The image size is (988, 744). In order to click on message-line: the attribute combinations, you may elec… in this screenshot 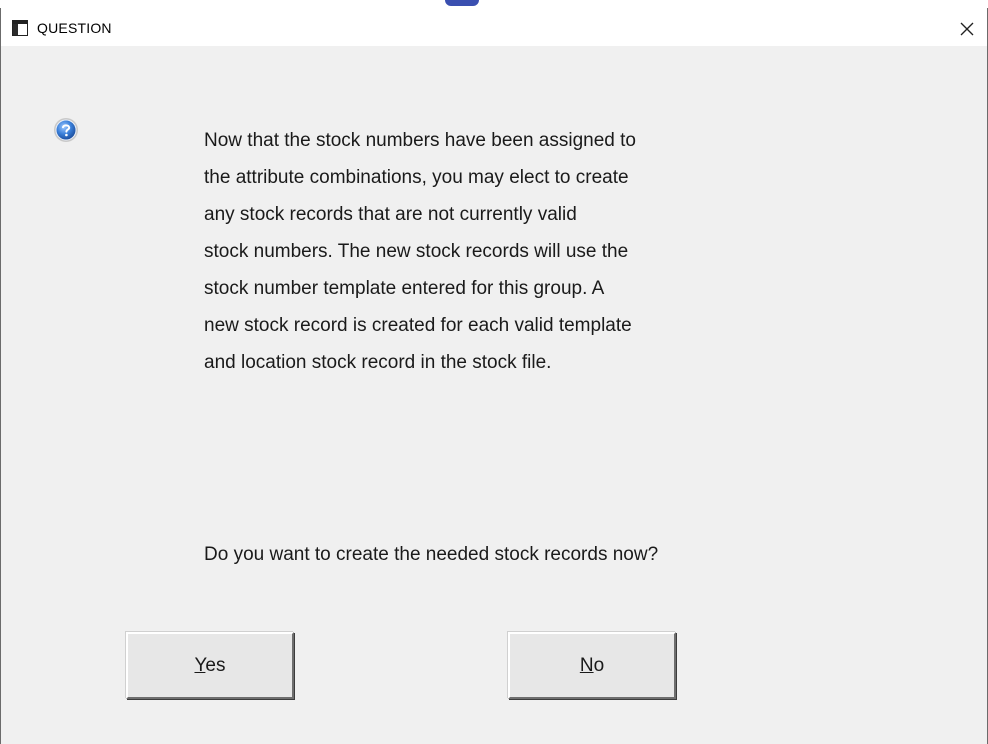, I will do `click(416, 177)`.